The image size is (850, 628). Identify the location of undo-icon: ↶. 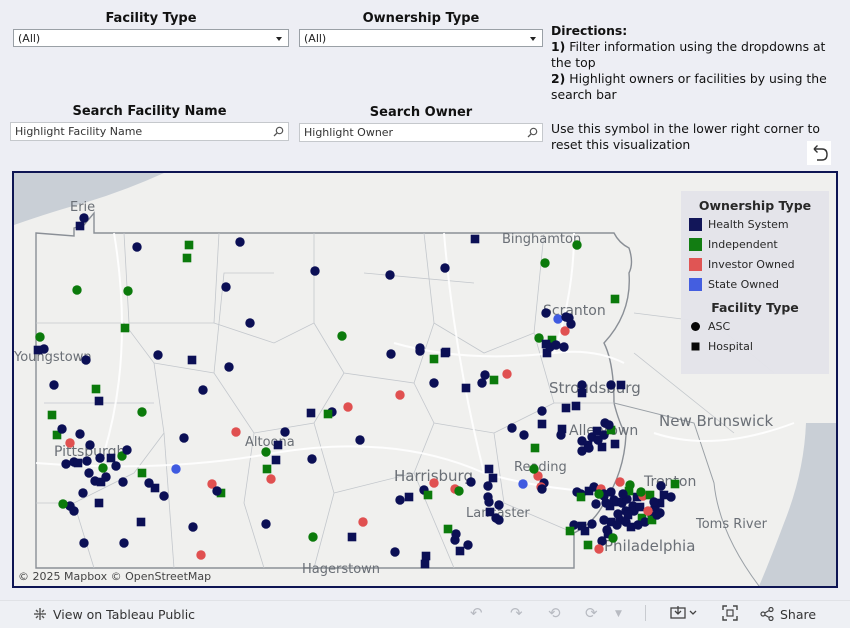
(476, 613).